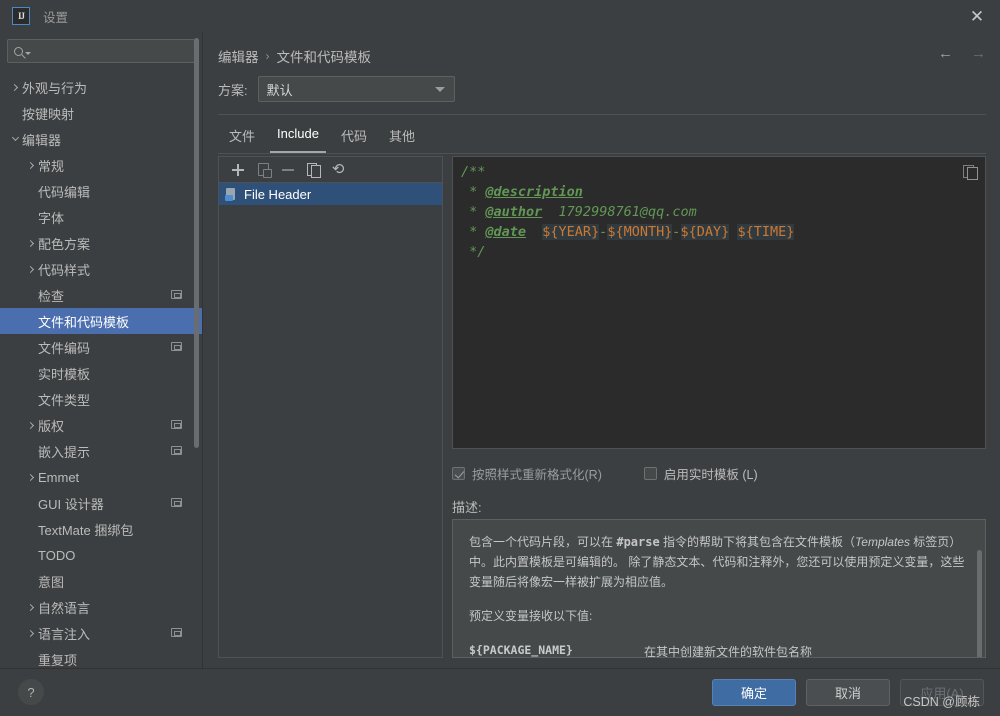 The height and width of the screenshot is (716, 1000). Describe the element at coordinates (55, 88) in the screenshot. I see `sidebar-item-label: 外观与行为` at that location.